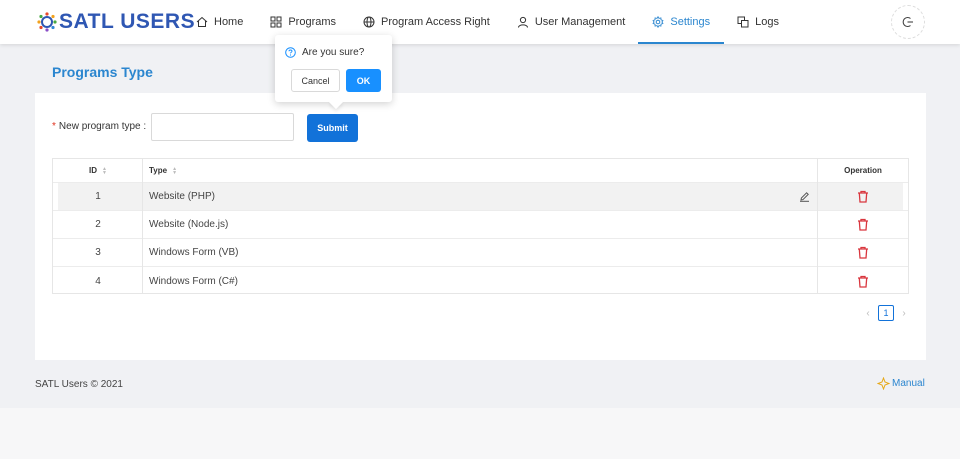 This screenshot has height=459, width=960. I want to click on confirm-message: Are you sure?, so click(324, 52).